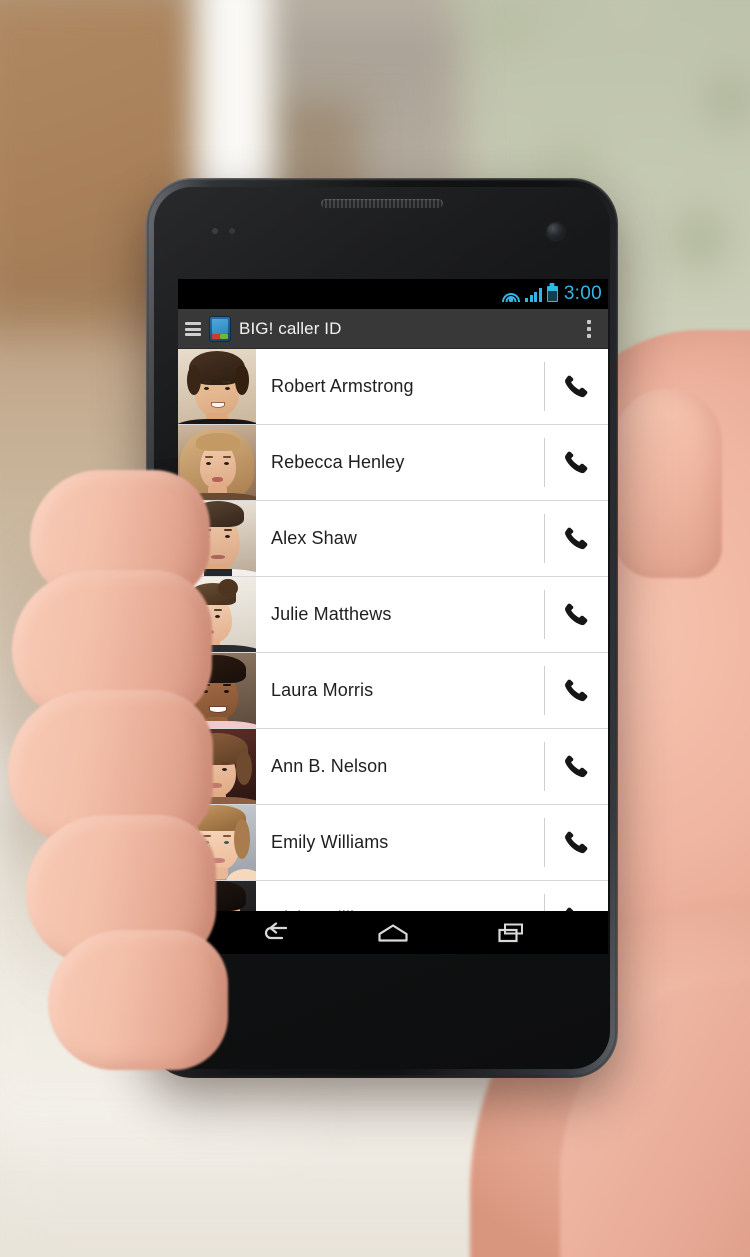  What do you see at coordinates (668, 483) in the screenshot?
I see `hand-fingertip-top` at bounding box center [668, 483].